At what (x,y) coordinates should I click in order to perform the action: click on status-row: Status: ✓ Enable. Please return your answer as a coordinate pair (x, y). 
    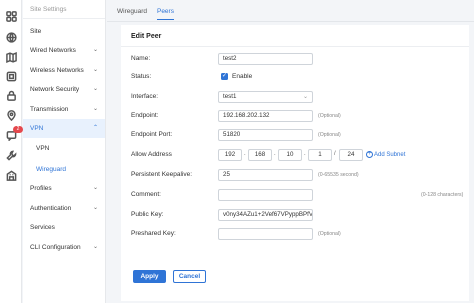
    Looking at the image, I should click on (296, 77).